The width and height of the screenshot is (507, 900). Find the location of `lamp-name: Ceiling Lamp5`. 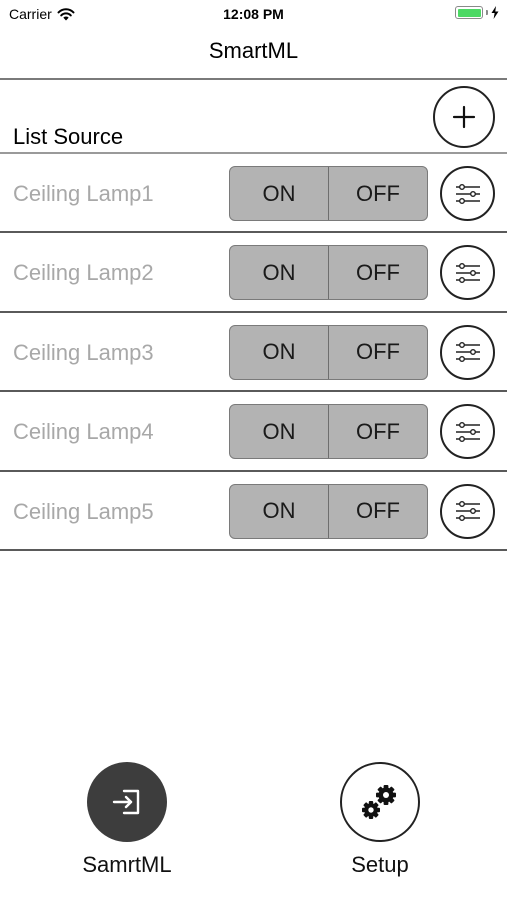

lamp-name: Ceiling Lamp5 is located at coordinates (83, 511).